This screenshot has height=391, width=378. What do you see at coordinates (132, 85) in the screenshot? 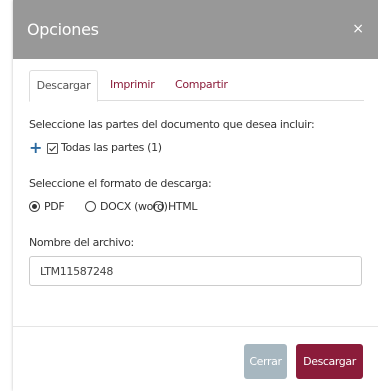
I see `tab-imprimir: Imprimir` at bounding box center [132, 85].